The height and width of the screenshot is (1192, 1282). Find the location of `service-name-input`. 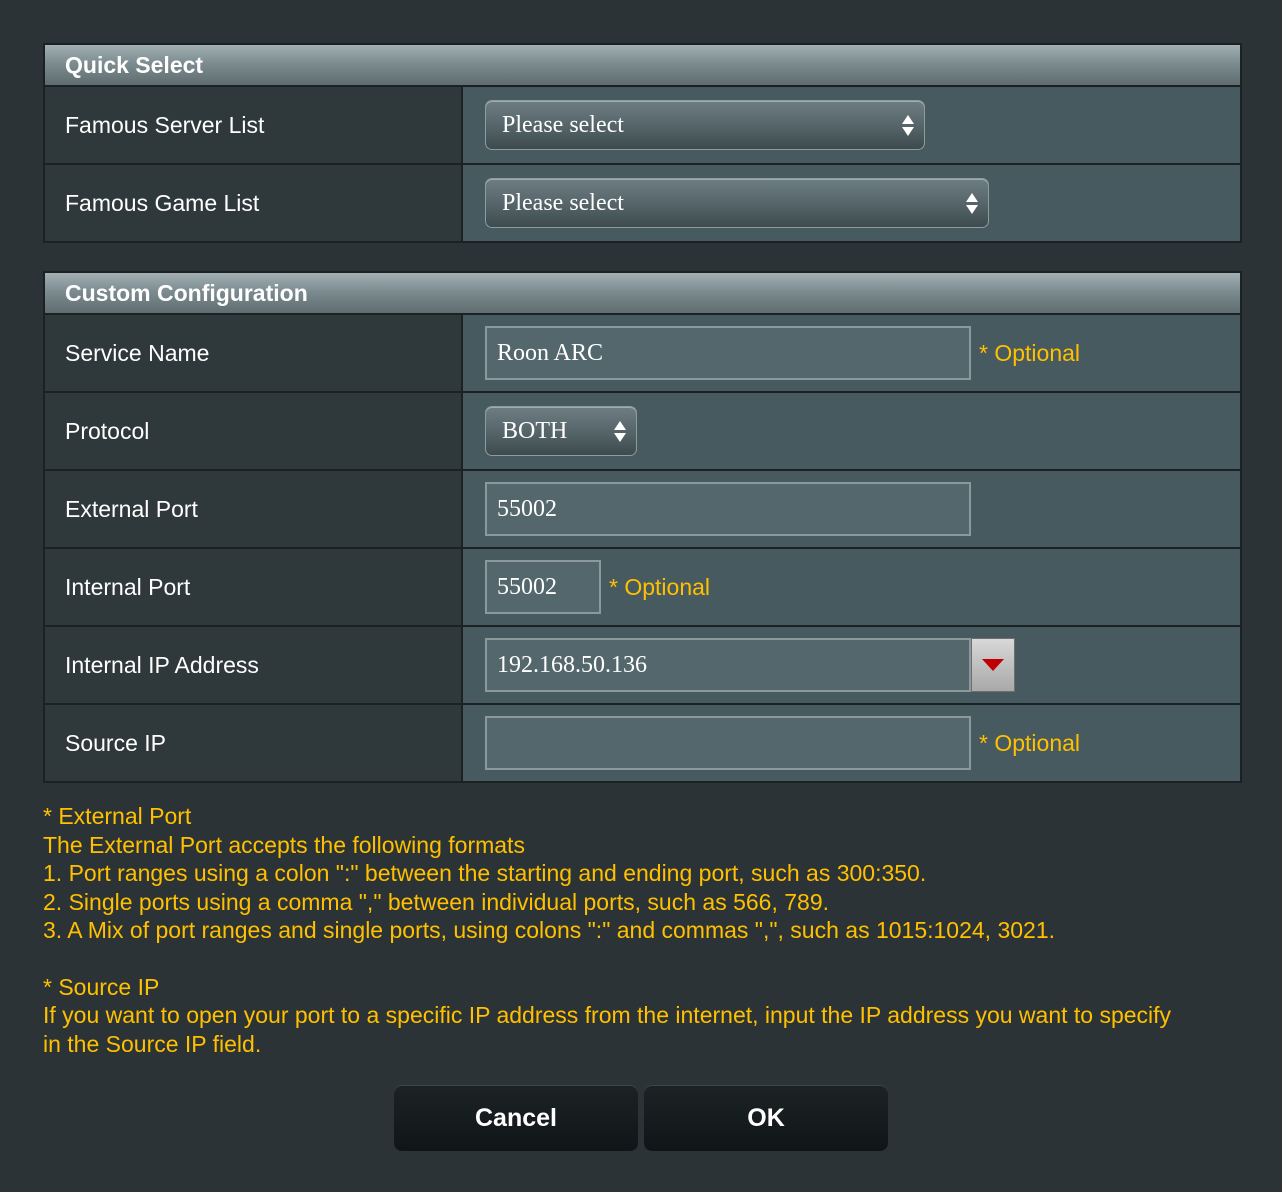

service-name-input is located at coordinates (728, 353).